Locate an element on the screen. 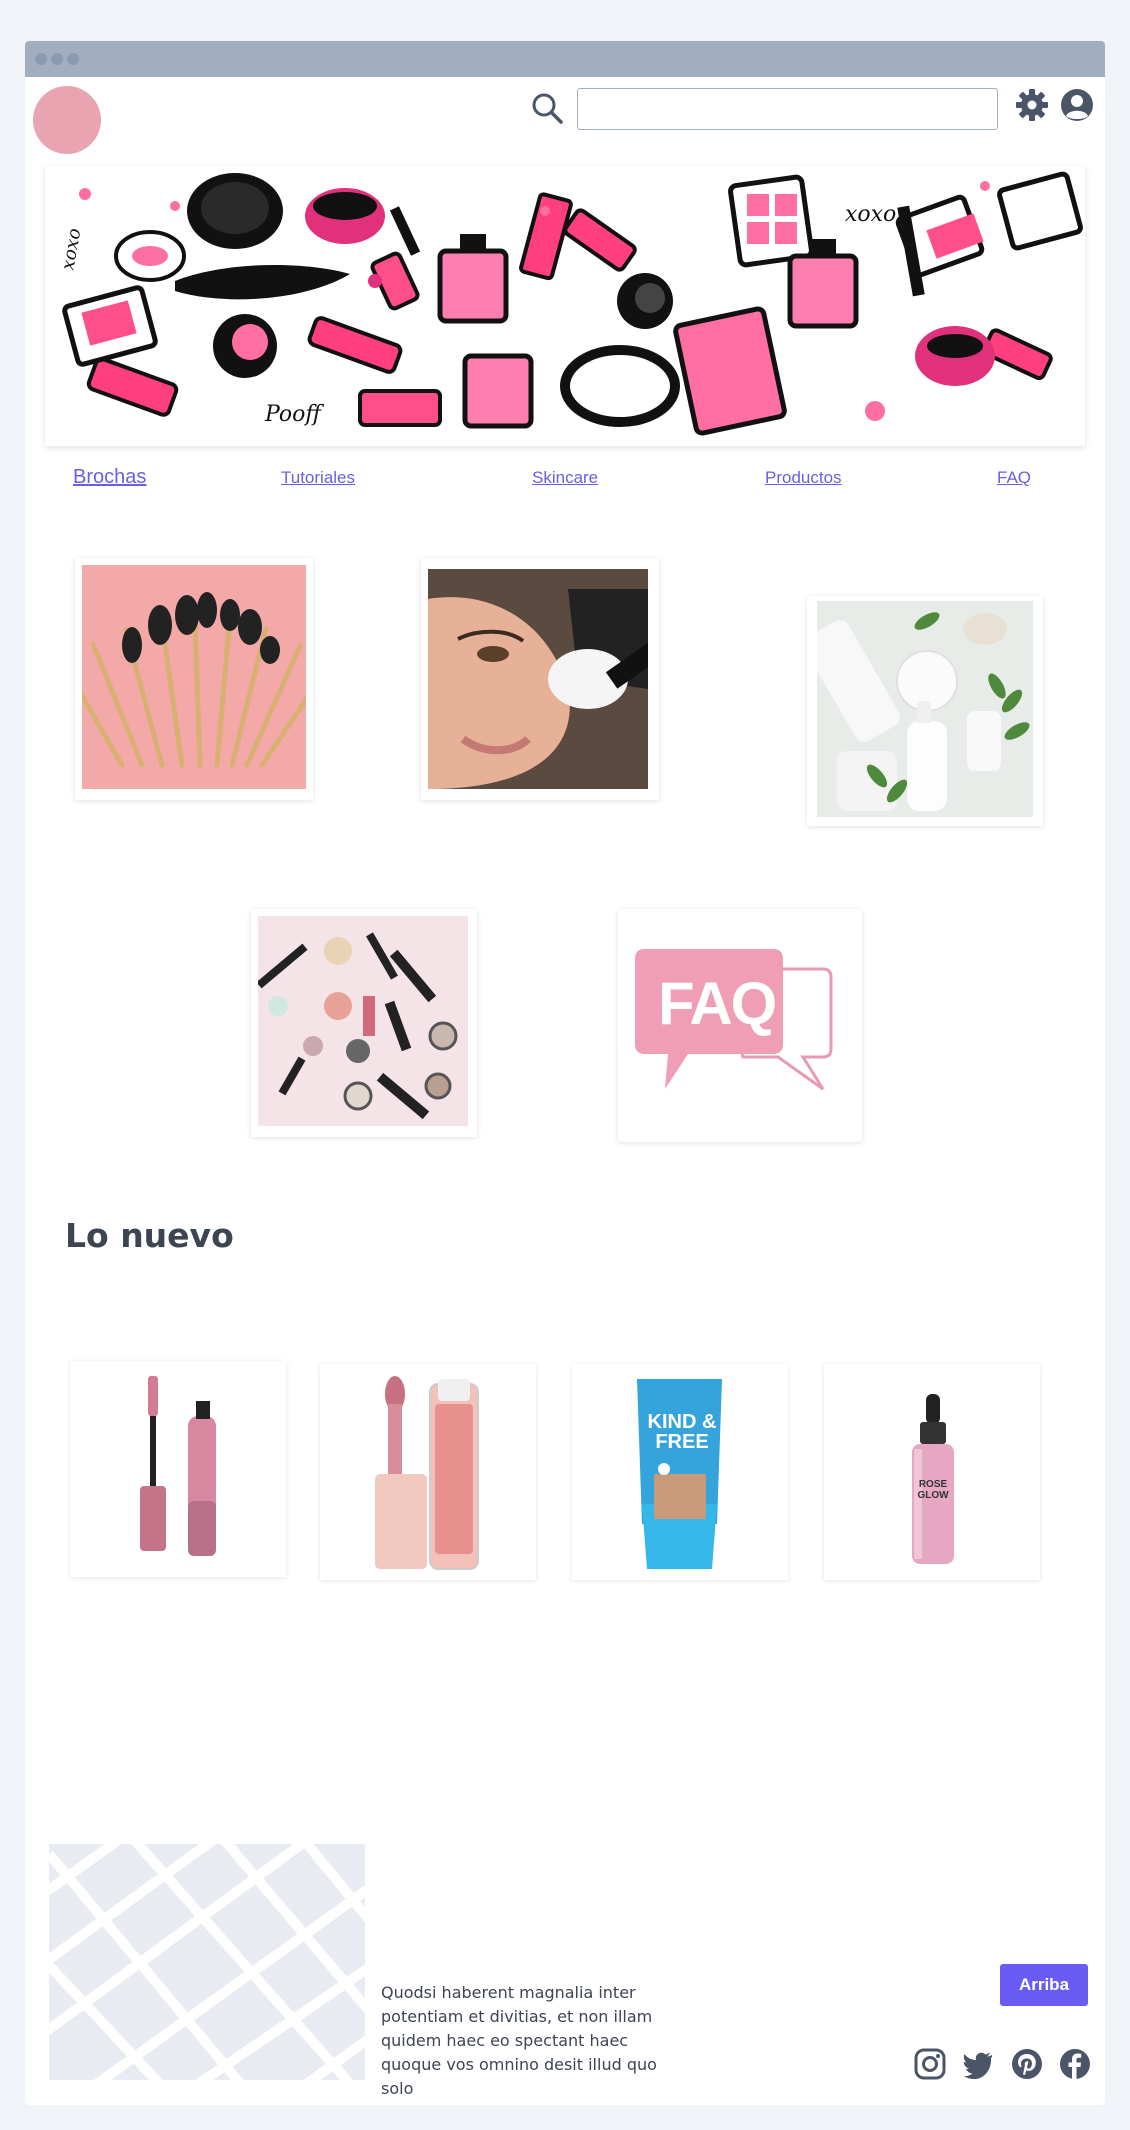 This screenshot has height=2130, width=1130. serum-image is located at coordinates (933, 1479).